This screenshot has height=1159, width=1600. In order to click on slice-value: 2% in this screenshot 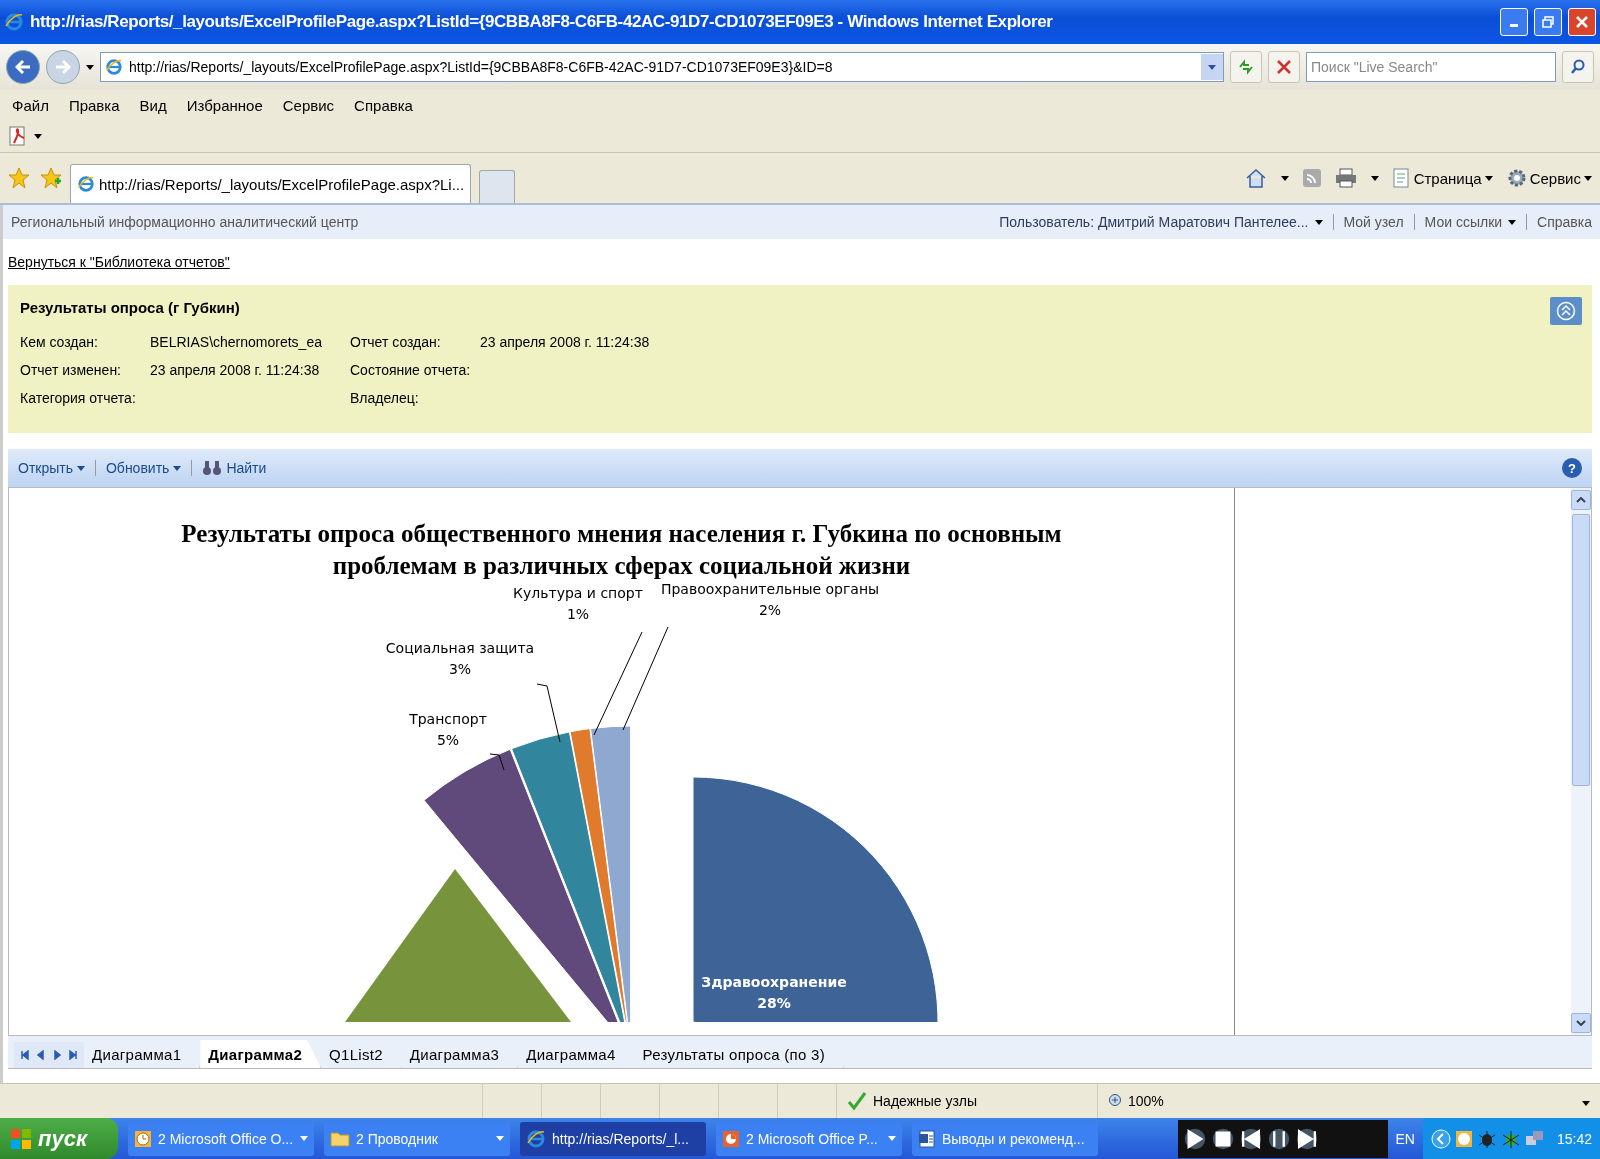, I will do `click(770, 610)`.